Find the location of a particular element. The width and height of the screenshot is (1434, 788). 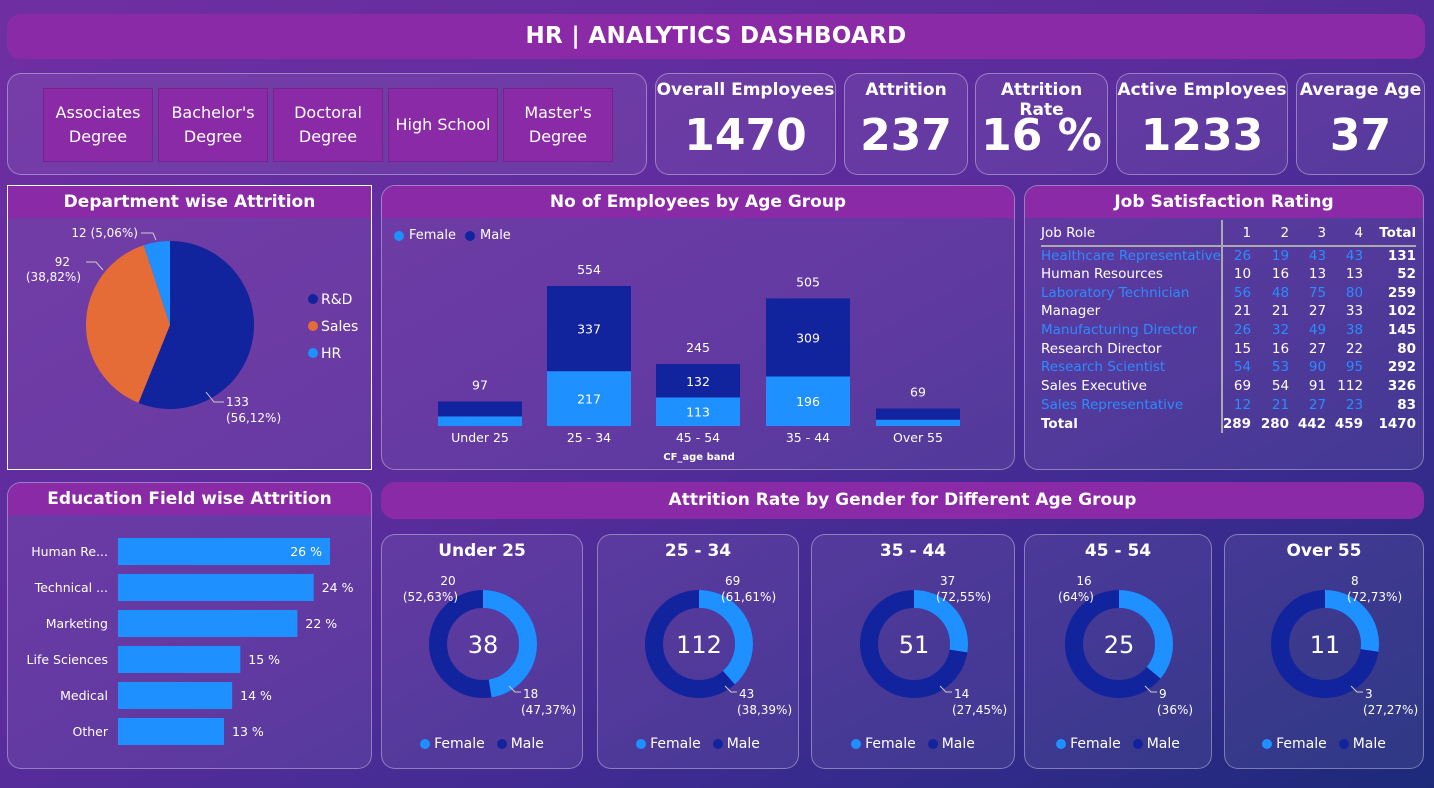

legend-label-sales: Sales is located at coordinates (339, 327).